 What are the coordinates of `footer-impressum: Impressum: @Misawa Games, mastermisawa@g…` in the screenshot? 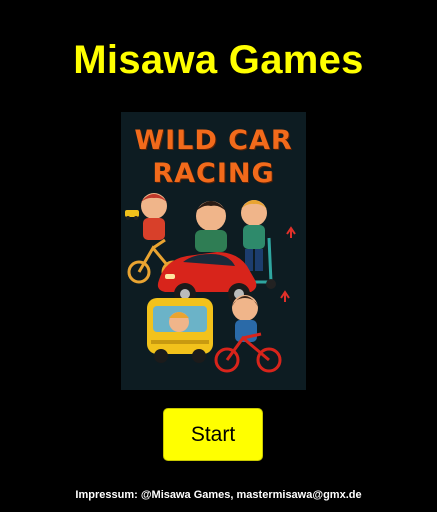 It's located at (218, 495).